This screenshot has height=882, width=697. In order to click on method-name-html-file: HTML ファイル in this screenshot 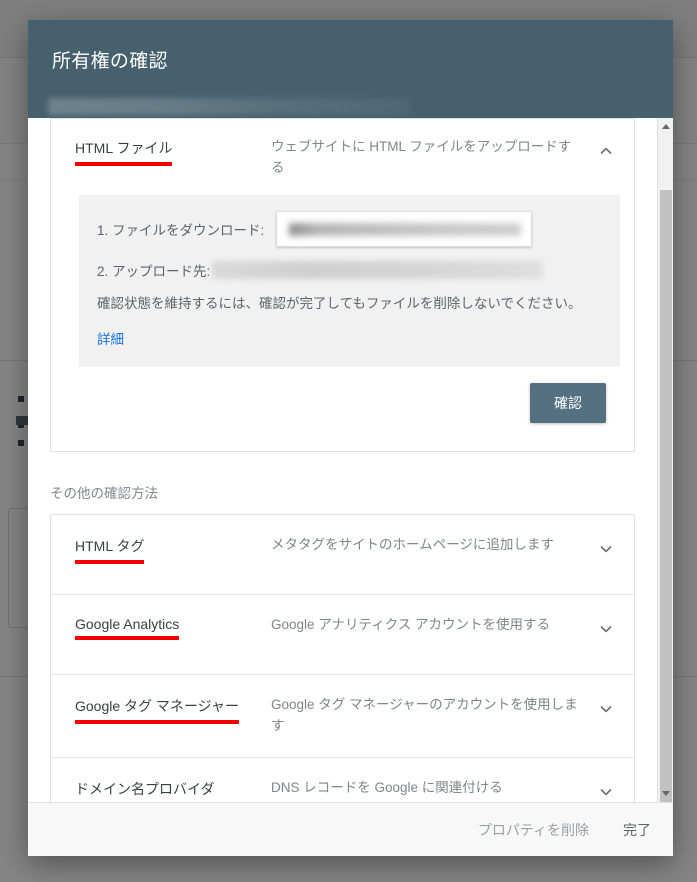, I will do `click(173, 151)`.